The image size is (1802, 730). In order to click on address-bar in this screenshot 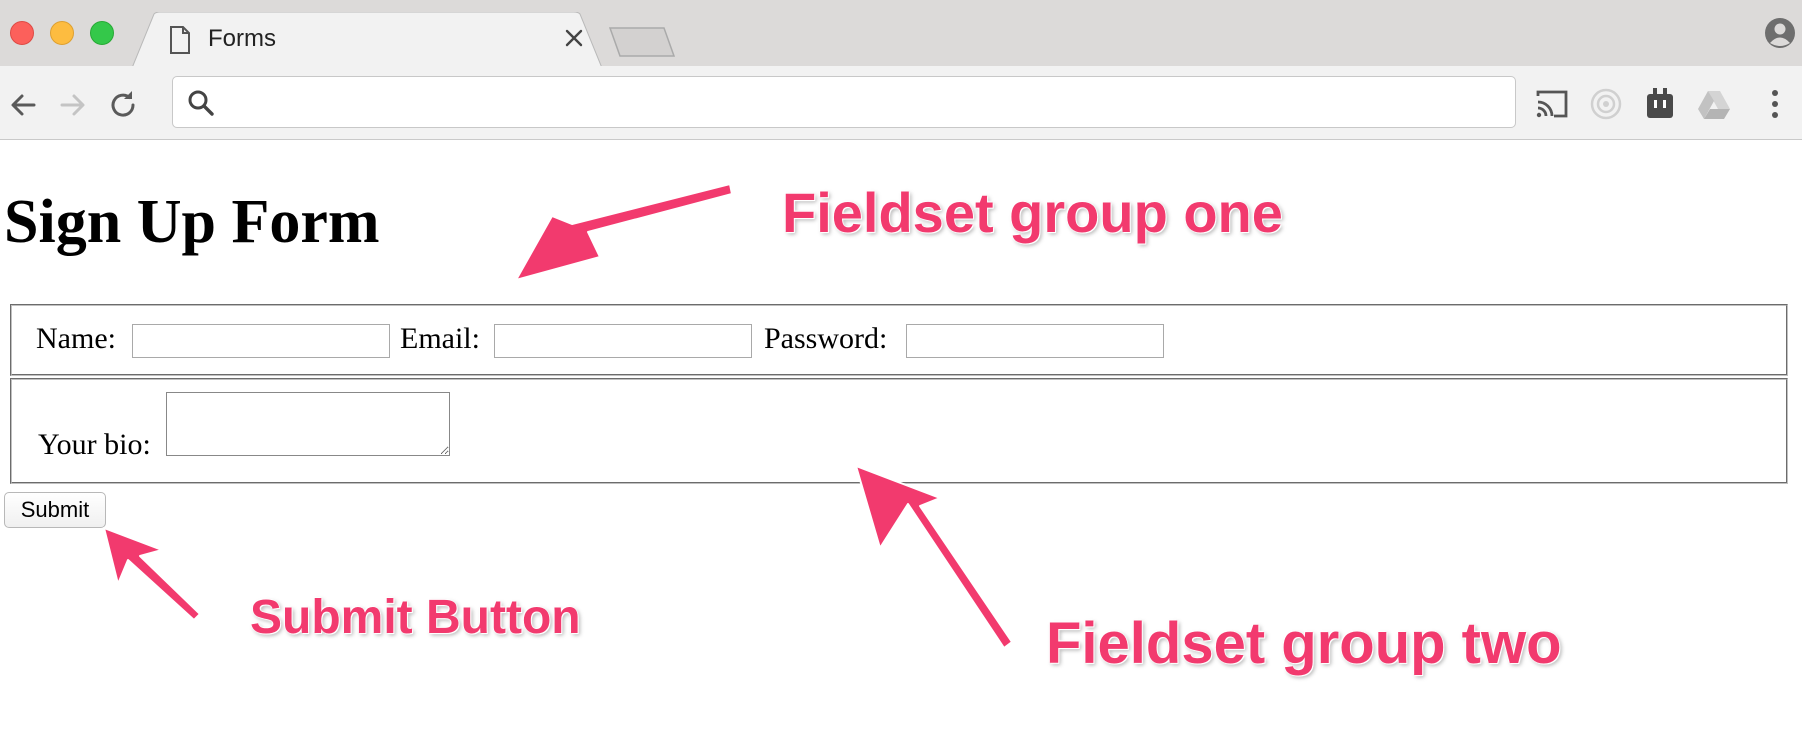, I will do `click(844, 102)`.